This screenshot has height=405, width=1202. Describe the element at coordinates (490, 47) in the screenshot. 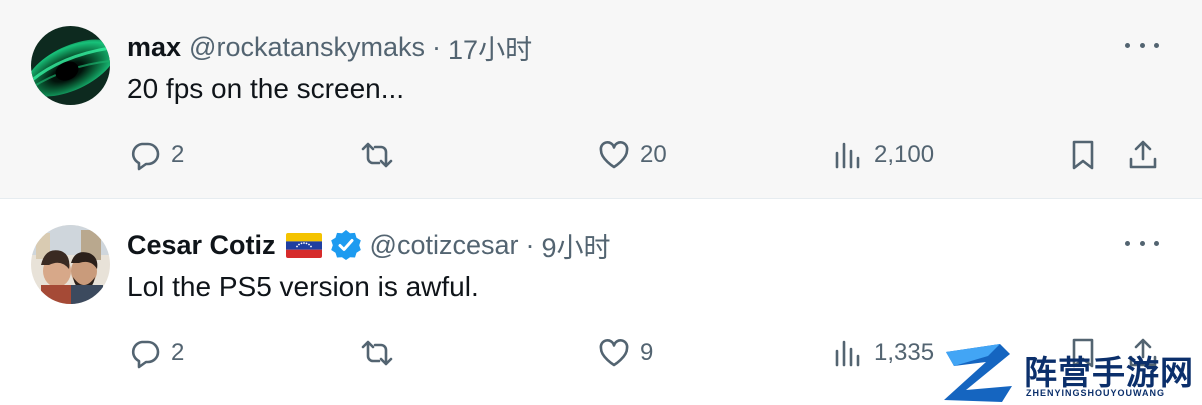

I see `timestamp: 17小时` at that location.